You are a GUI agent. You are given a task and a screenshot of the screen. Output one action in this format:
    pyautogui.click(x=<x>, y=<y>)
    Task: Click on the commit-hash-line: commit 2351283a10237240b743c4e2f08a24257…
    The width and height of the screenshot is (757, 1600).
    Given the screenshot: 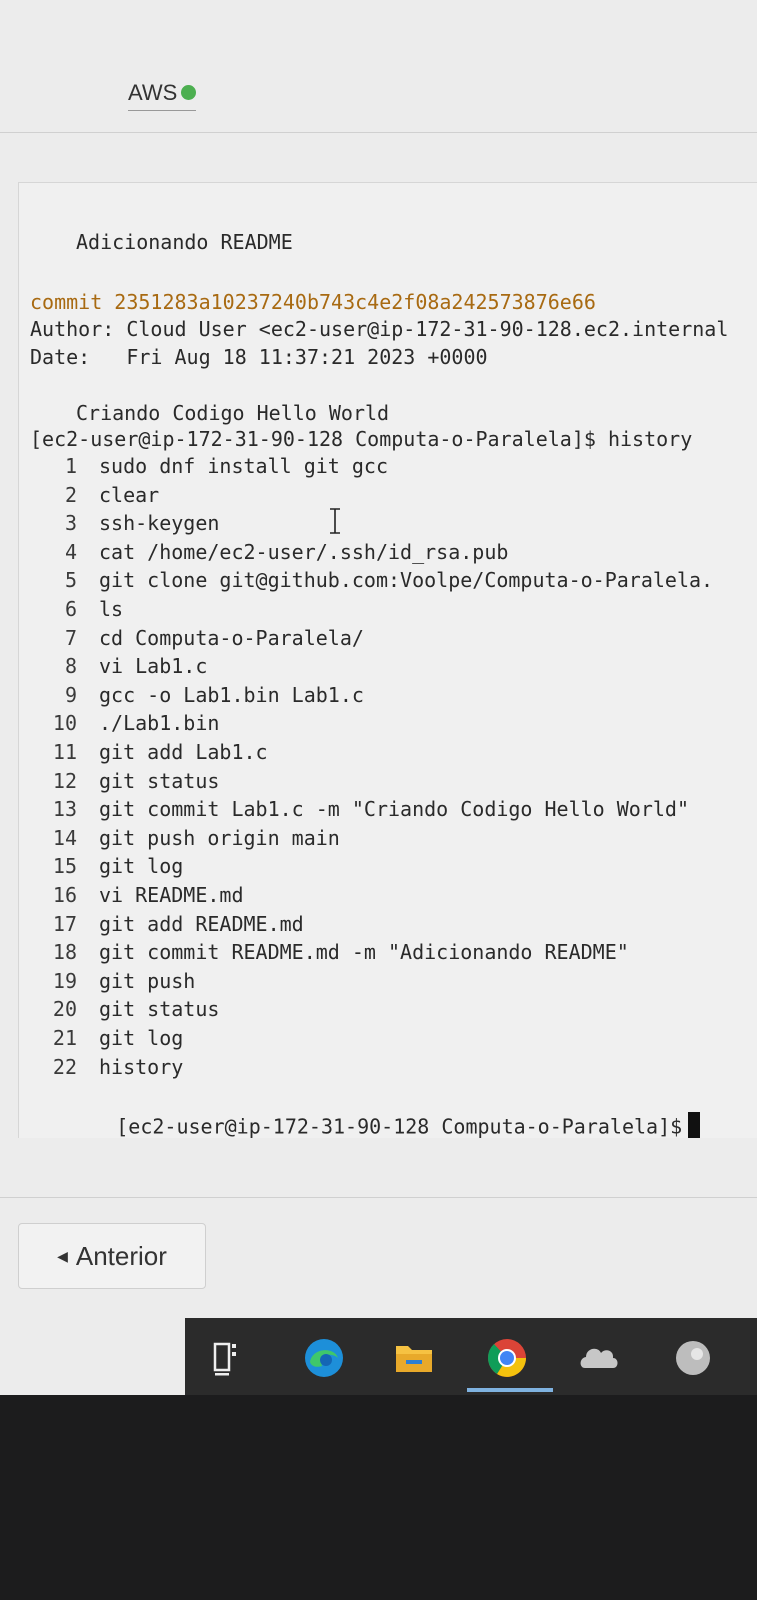 What is the action you would take?
    pyautogui.click(x=313, y=302)
    